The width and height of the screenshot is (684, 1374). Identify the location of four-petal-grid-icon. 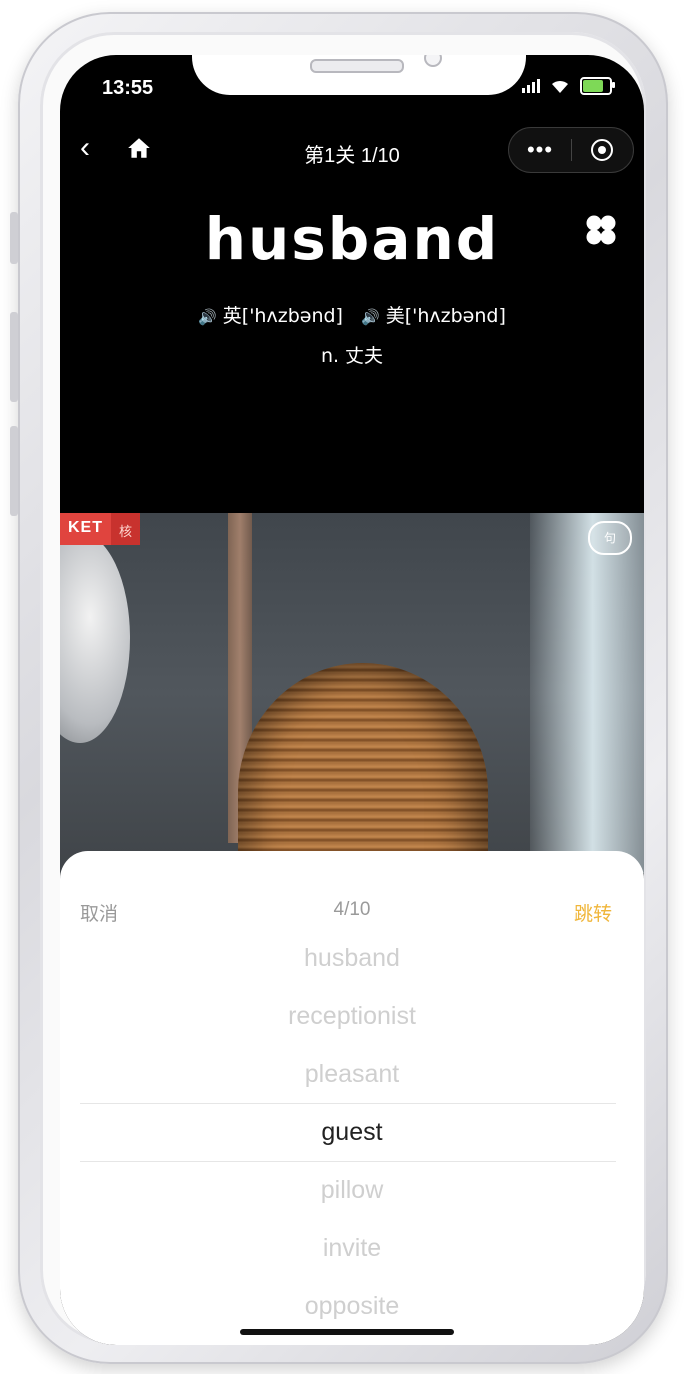
(601, 232).